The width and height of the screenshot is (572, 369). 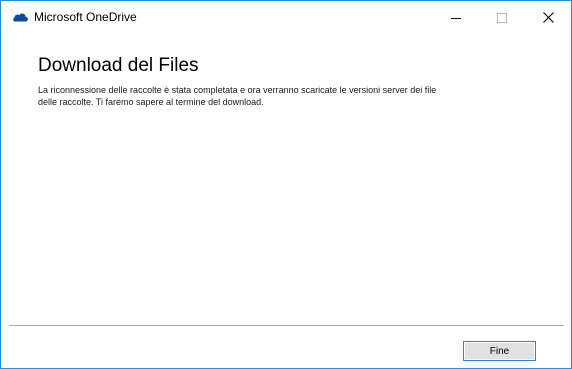 What do you see at coordinates (85, 17) in the screenshot?
I see `window-title: Microsoft OneDrive` at bounding box center [85, 17].